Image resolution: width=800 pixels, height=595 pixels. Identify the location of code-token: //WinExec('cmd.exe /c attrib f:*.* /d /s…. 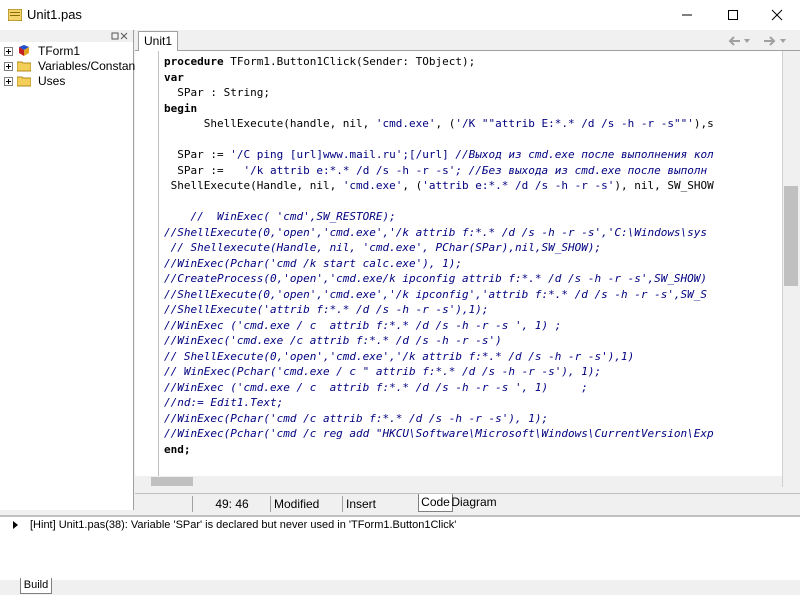
(333, 340).